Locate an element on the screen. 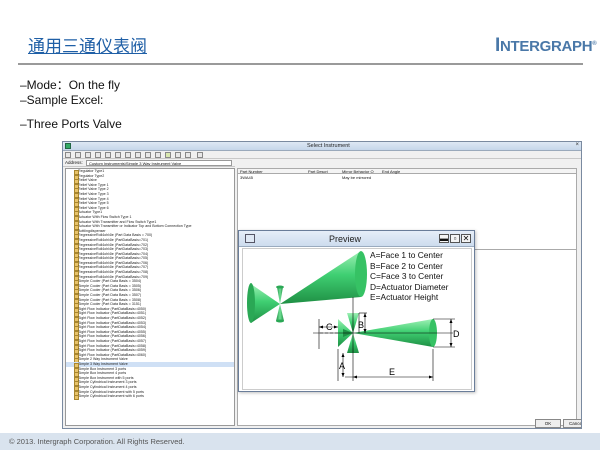  title-divider is located at coordinates (300, 64).